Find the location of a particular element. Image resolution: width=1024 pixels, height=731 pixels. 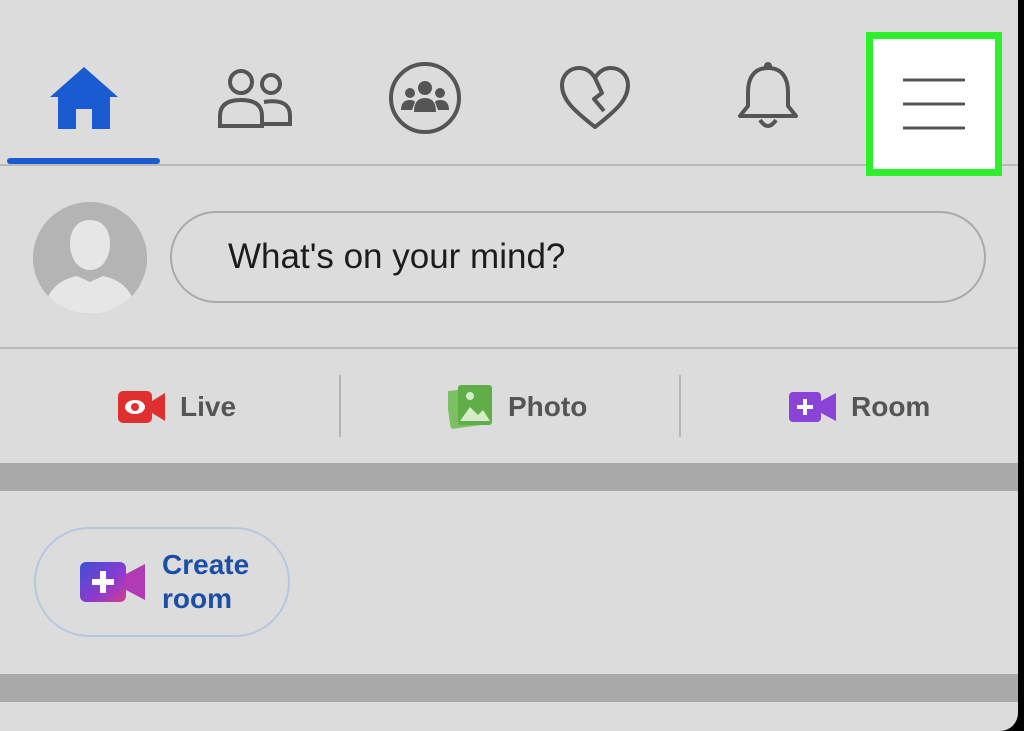

tab-friends is located at coordinates (255, 98).